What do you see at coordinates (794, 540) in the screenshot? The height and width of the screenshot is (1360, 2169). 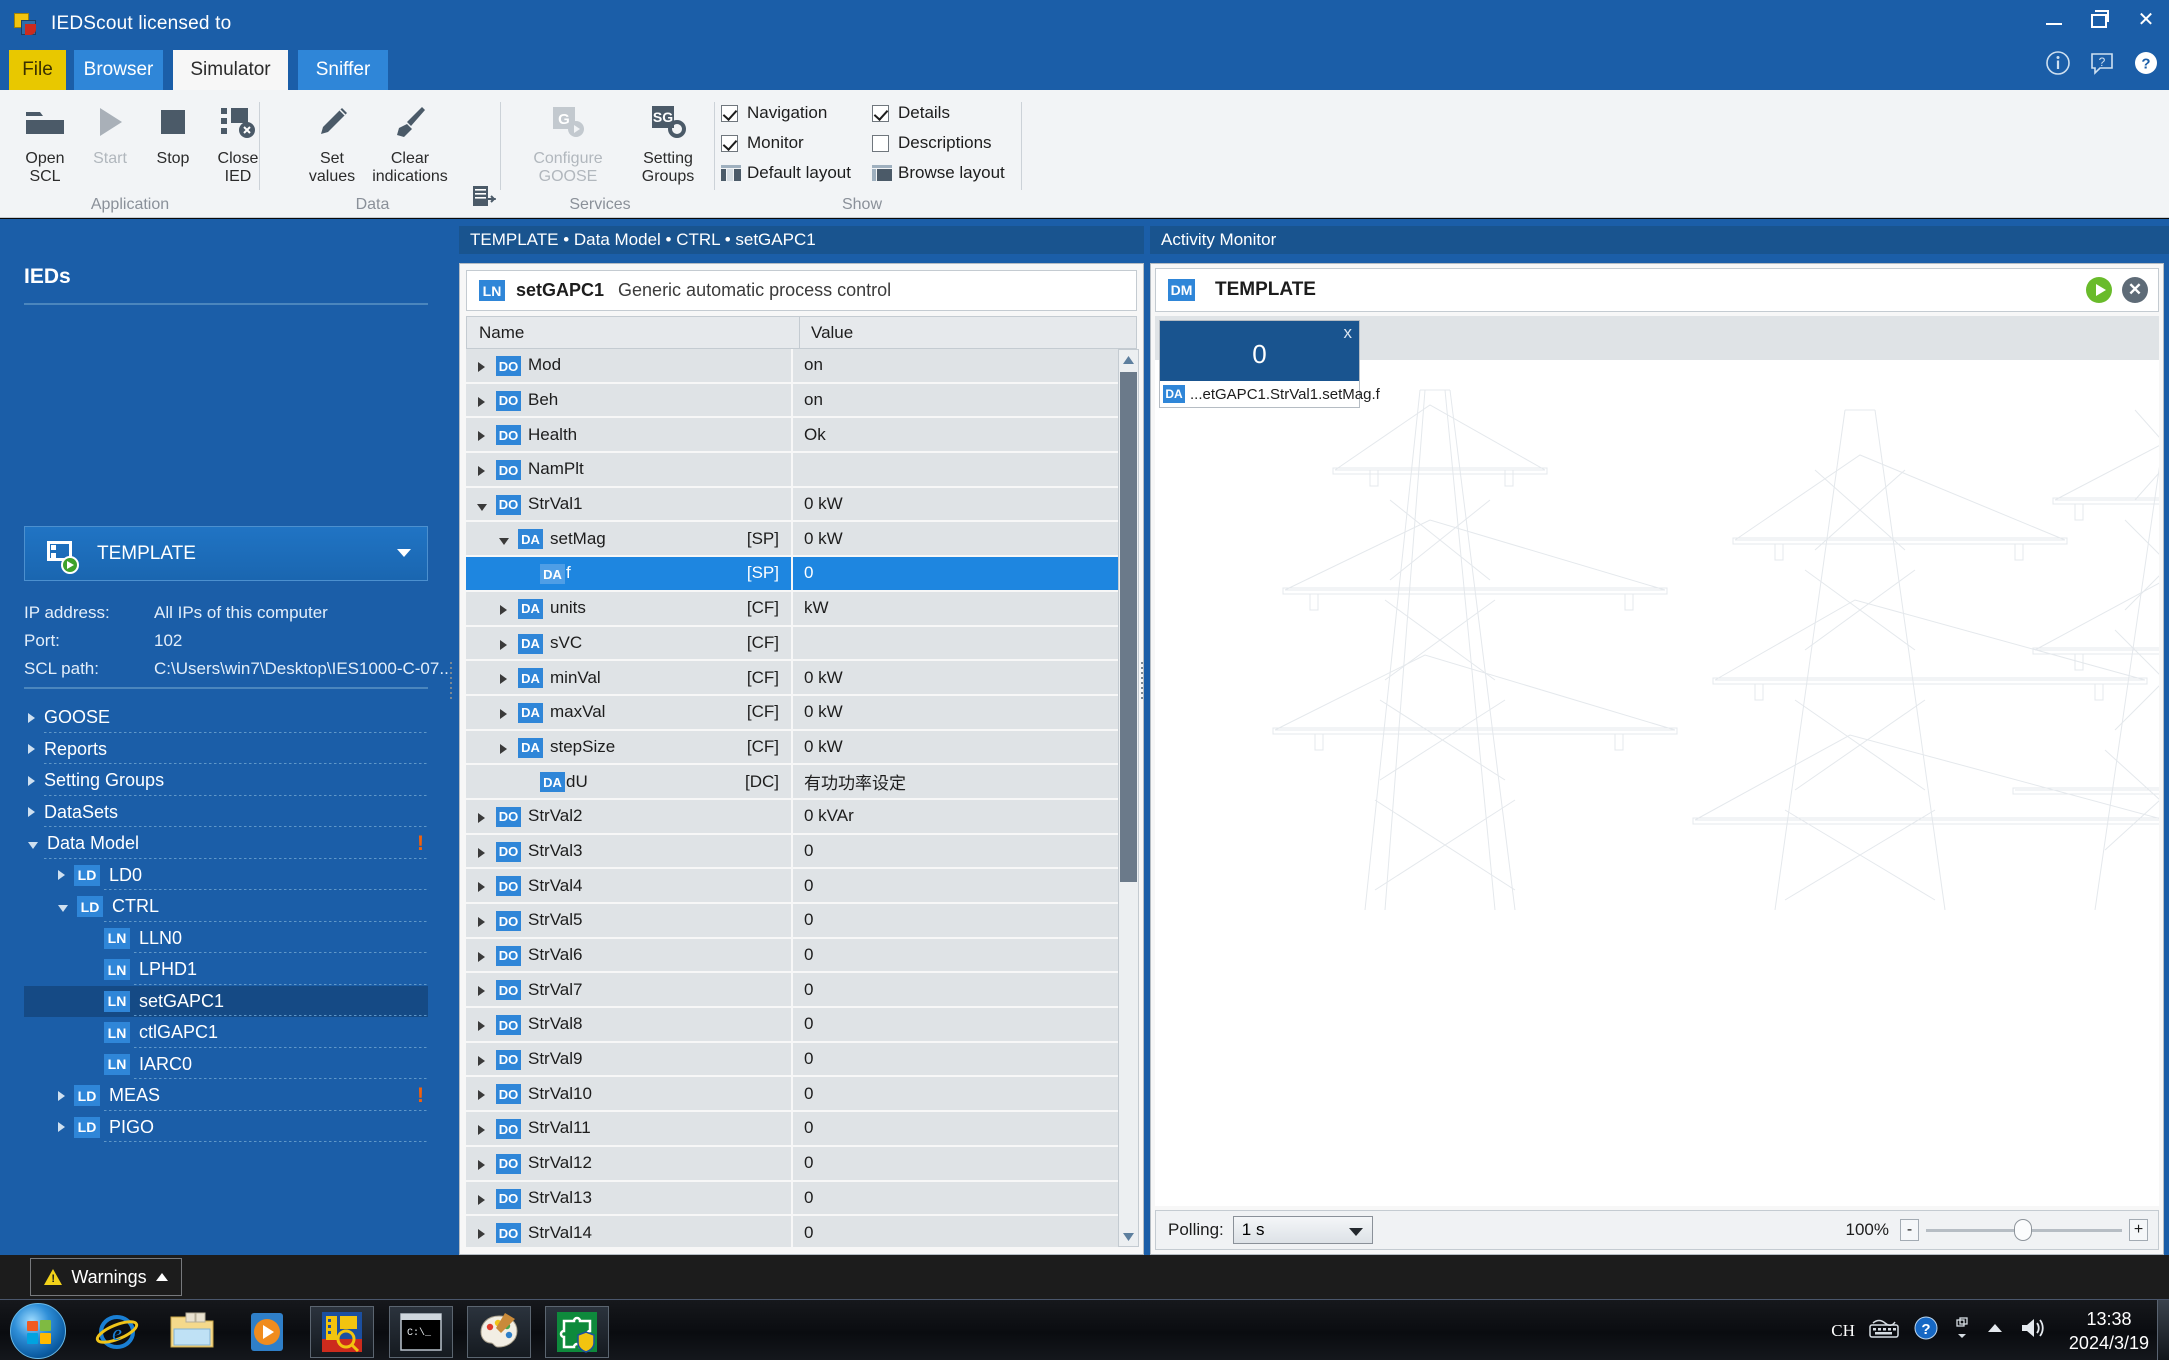 I see `table-row: DA setMag [SP] 0 kW` at bounding box center [794, 540].